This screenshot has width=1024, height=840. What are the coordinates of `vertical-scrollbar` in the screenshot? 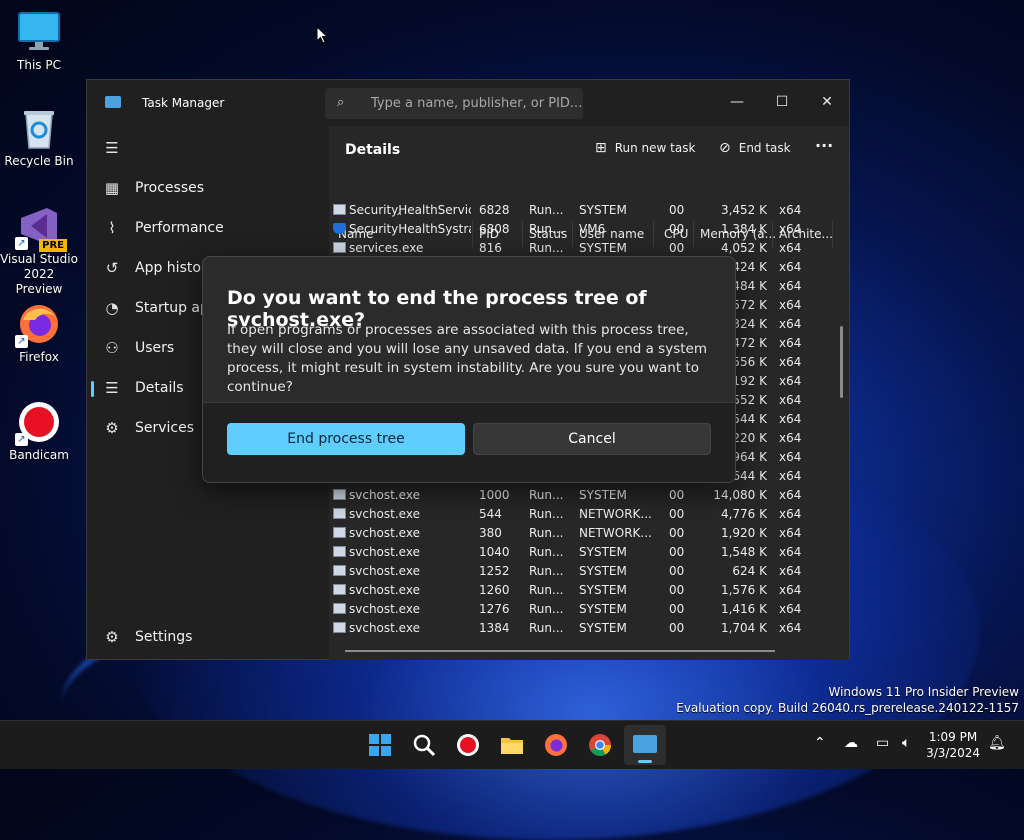 It's located at (841, 362).